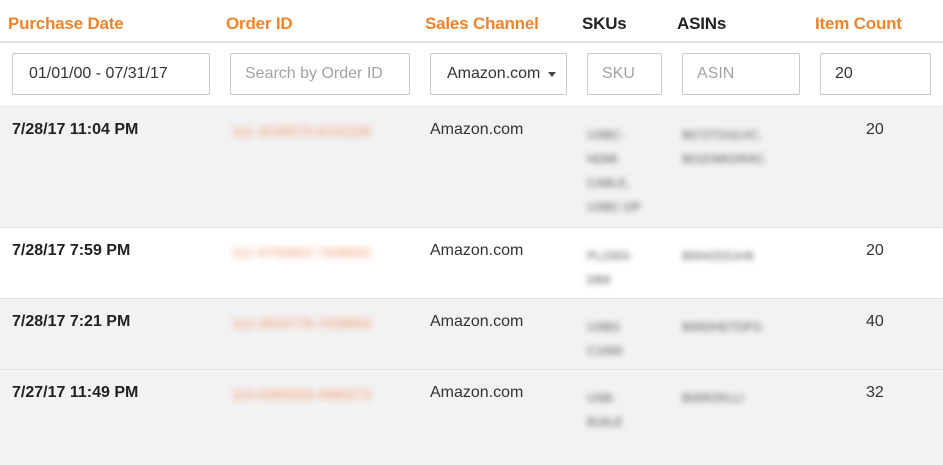  Describe the element at coordinates (722, 327) in the screenshot. I see `asins-cell: B00DHDTDFG` at that location.